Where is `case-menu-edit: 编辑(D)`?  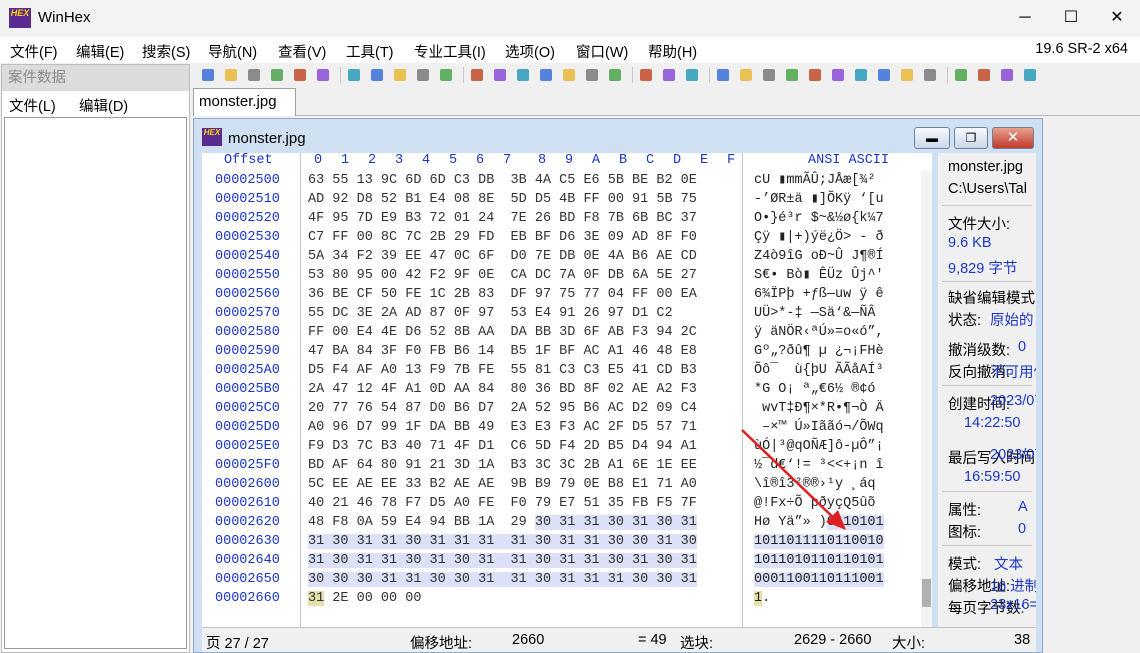 case-menu-edit: 编辑(D) is located at coordinates (103, 105).